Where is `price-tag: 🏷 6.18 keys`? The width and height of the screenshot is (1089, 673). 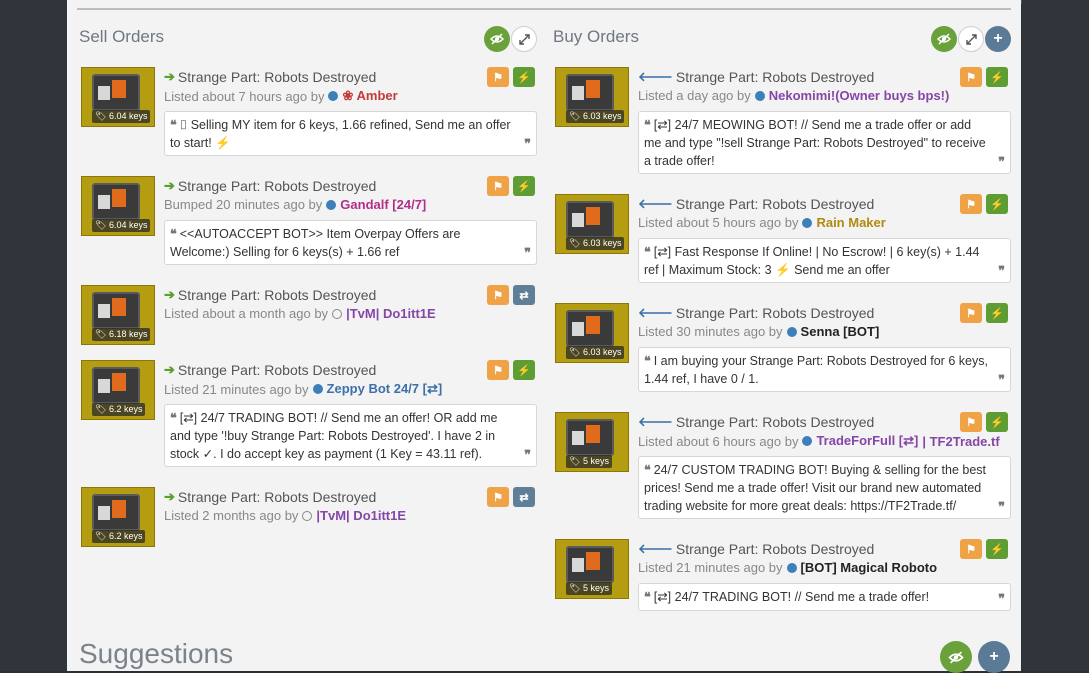
price-tag: 🏷 6.18 keys is located at coordinates (121, 334).